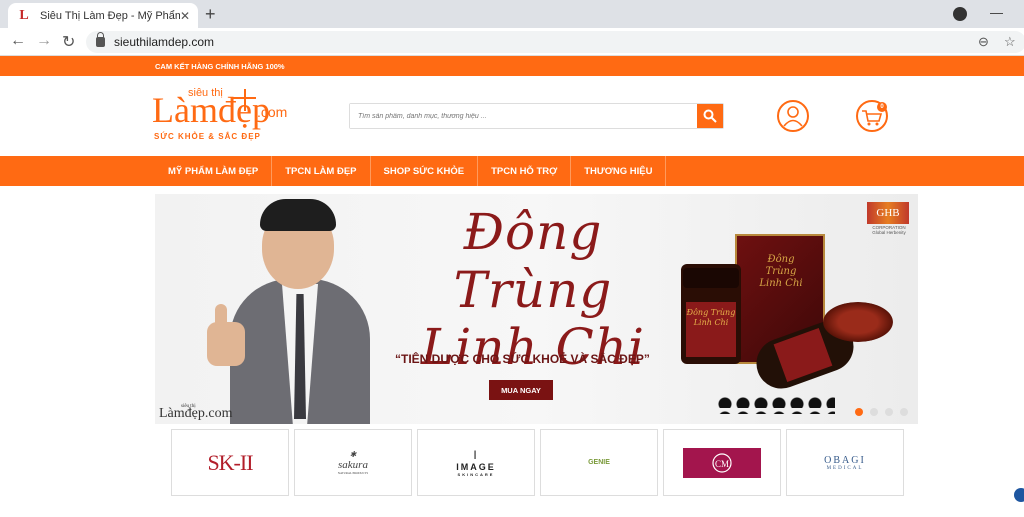  I want to click on nav-item-my-pham-lam-dep: MỸ PHẨM LÀM ĐẸP, so click(214, 171).